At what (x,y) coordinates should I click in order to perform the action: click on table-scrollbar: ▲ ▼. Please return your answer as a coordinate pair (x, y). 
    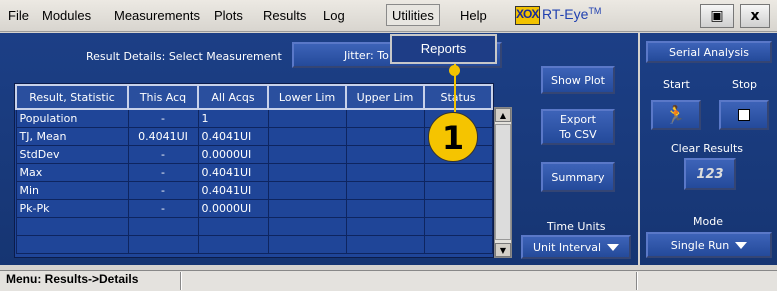
    Looking at the image, I should click on (503, 182).